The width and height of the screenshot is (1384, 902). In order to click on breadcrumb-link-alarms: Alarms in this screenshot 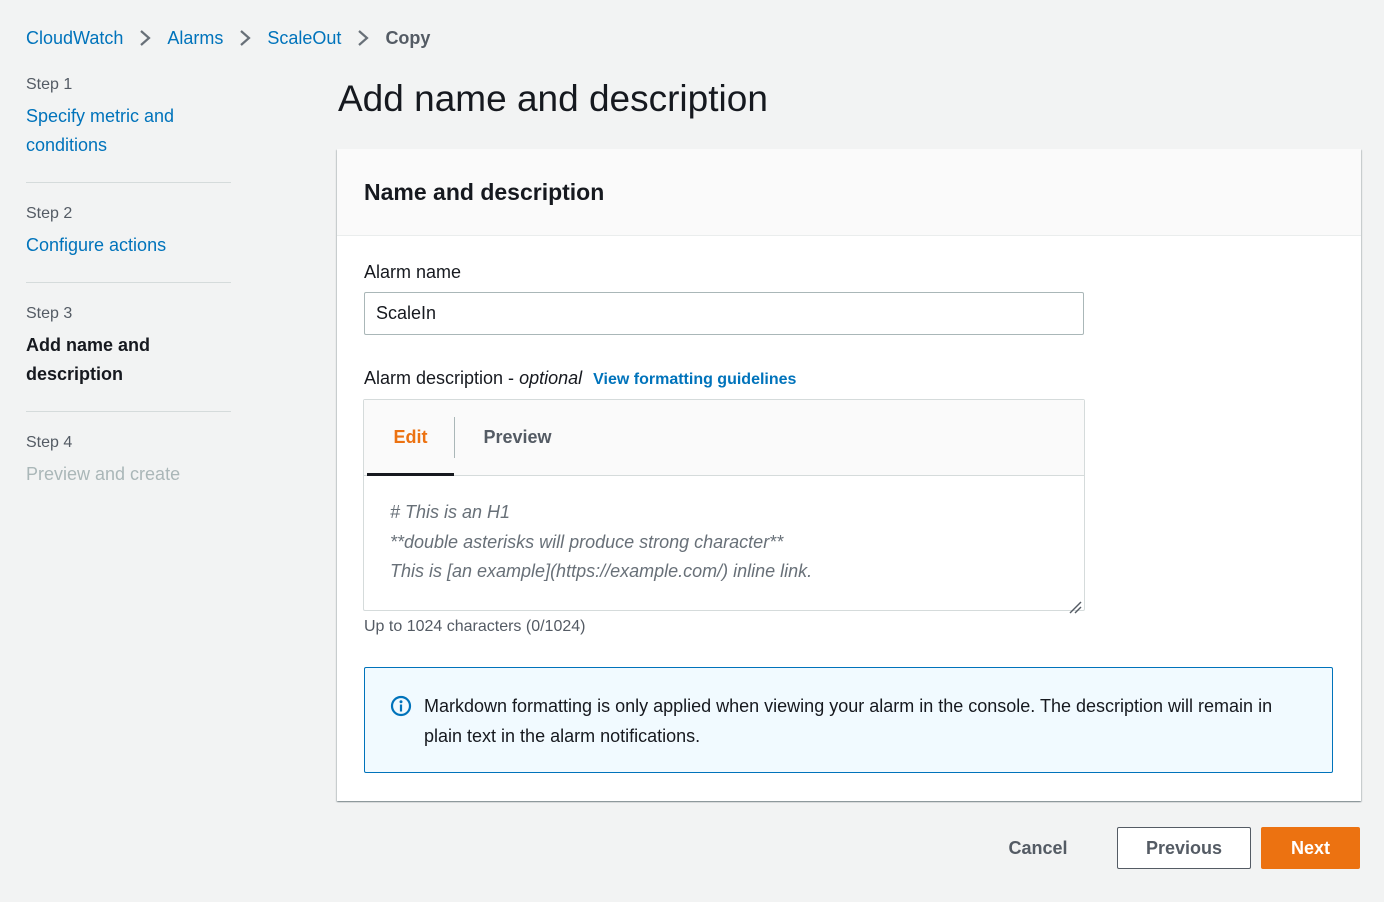, I will do `click(195, 38)`.